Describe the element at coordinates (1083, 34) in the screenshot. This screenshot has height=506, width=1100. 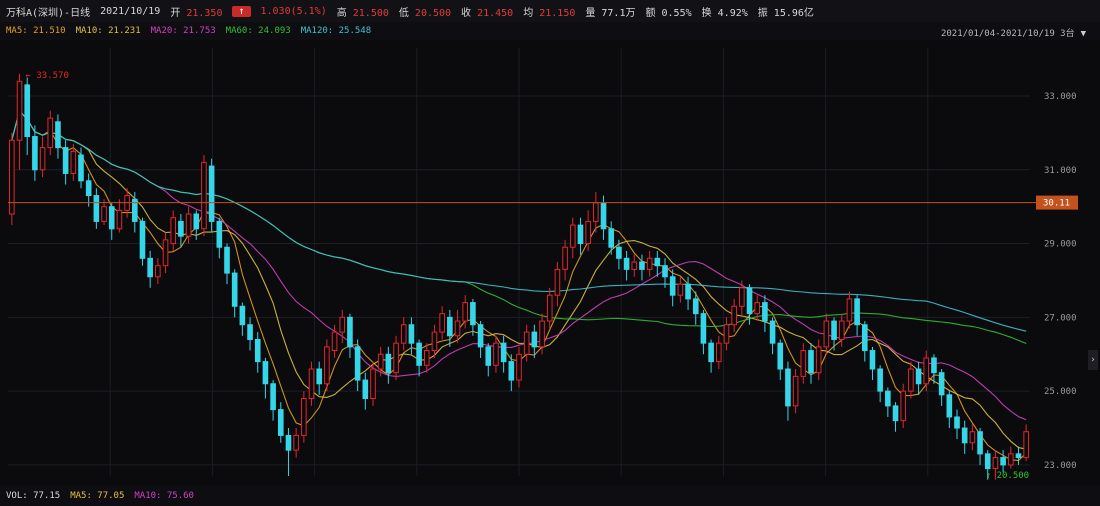
I see `dropdown-arrow-icon: ▼` at that location.